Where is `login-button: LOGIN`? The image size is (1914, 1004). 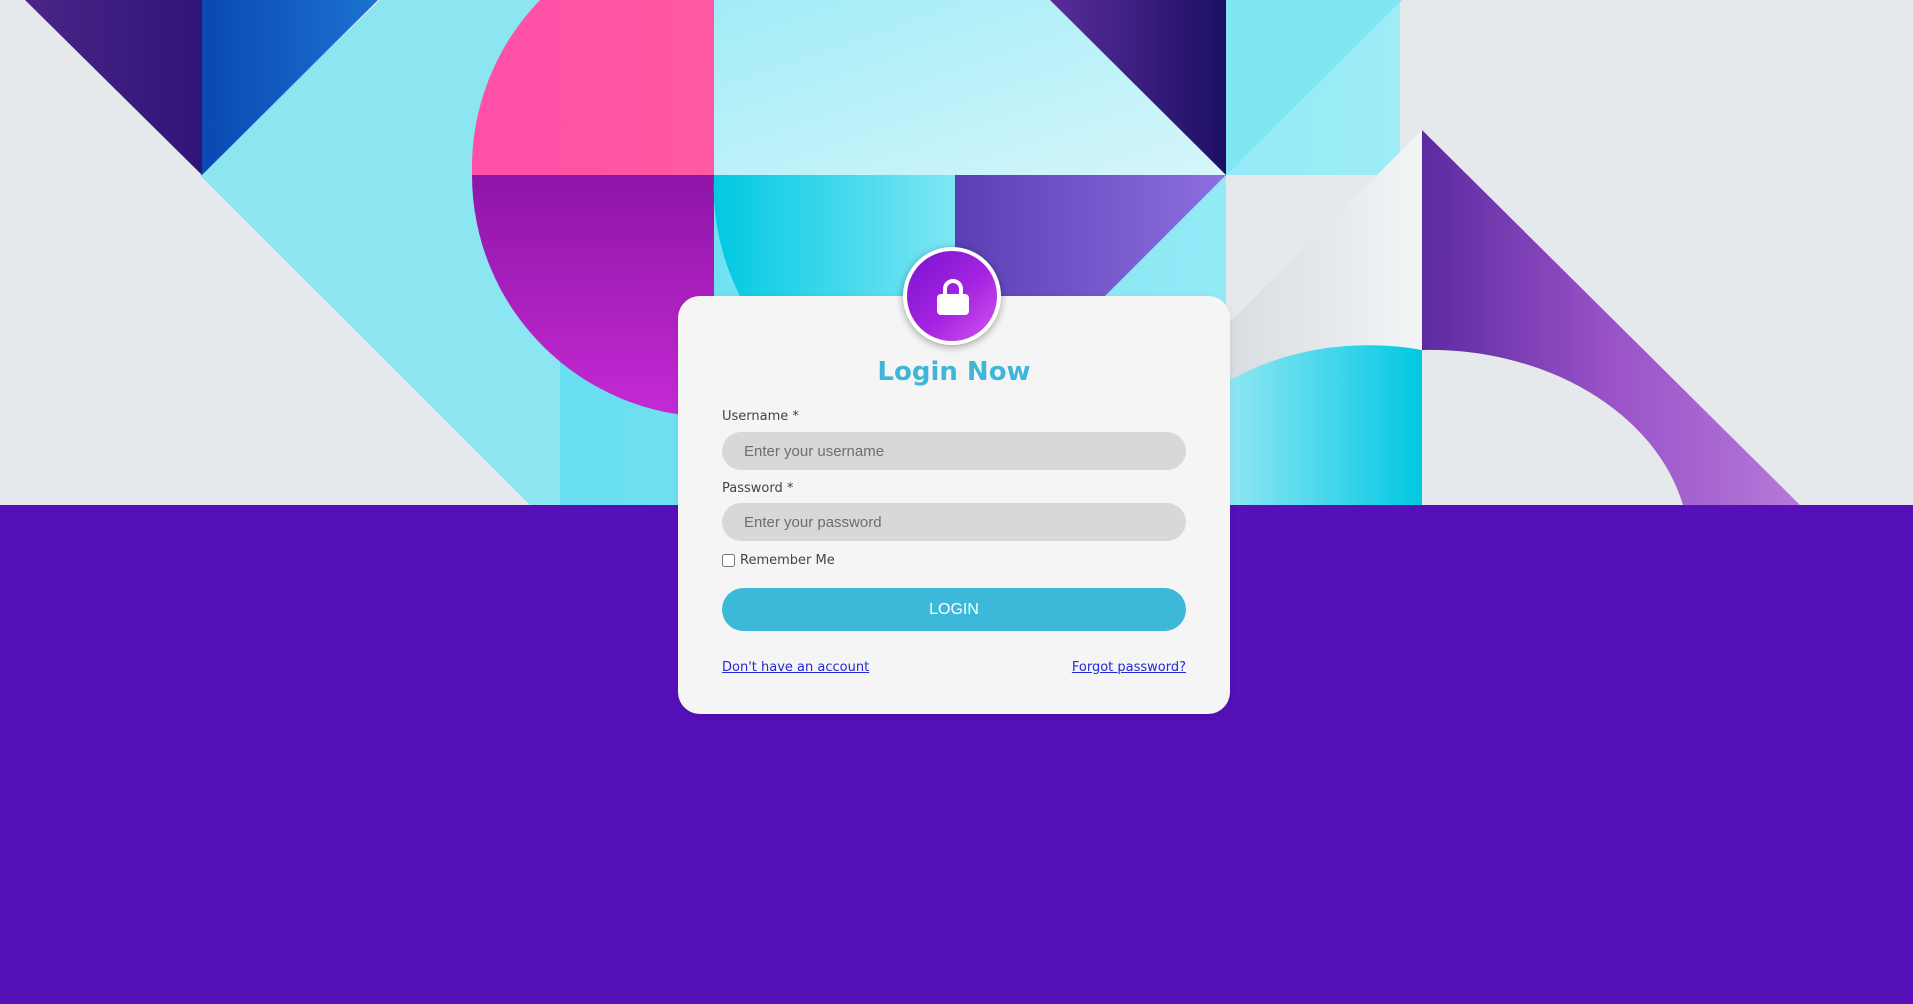
login-button: LOGIN is located at coordinates (954, 609).